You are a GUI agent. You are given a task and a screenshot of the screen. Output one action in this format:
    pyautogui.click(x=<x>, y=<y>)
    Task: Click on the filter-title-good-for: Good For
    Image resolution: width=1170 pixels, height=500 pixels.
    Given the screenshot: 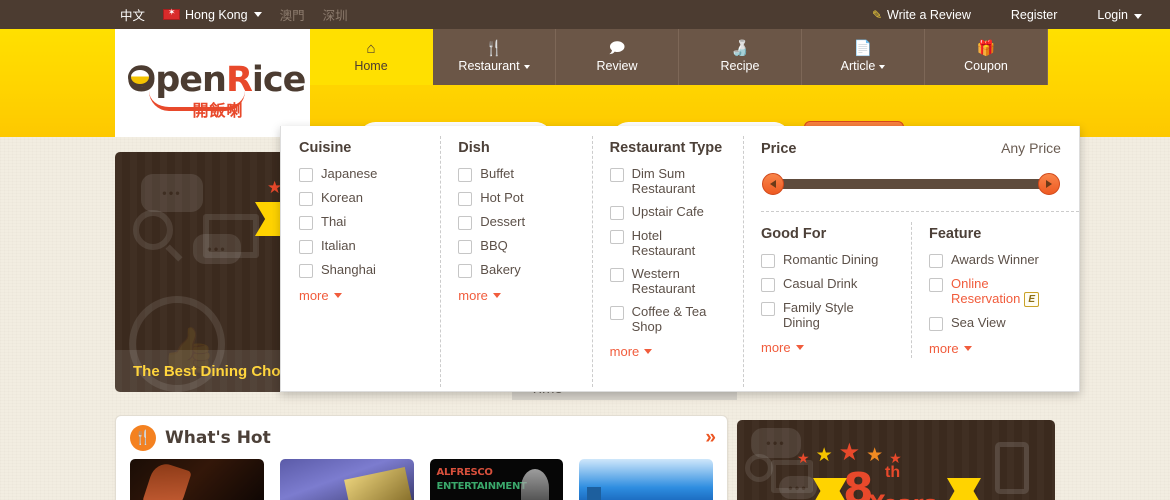 What is the action you would take?
    pyautogui.click(x=793, y=234)
    